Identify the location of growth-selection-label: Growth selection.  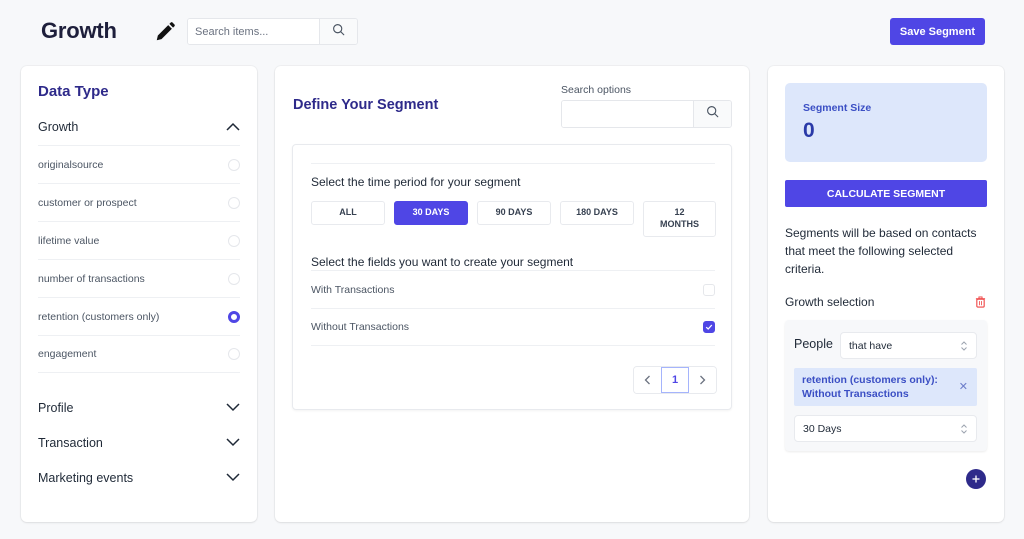
(830, 302).